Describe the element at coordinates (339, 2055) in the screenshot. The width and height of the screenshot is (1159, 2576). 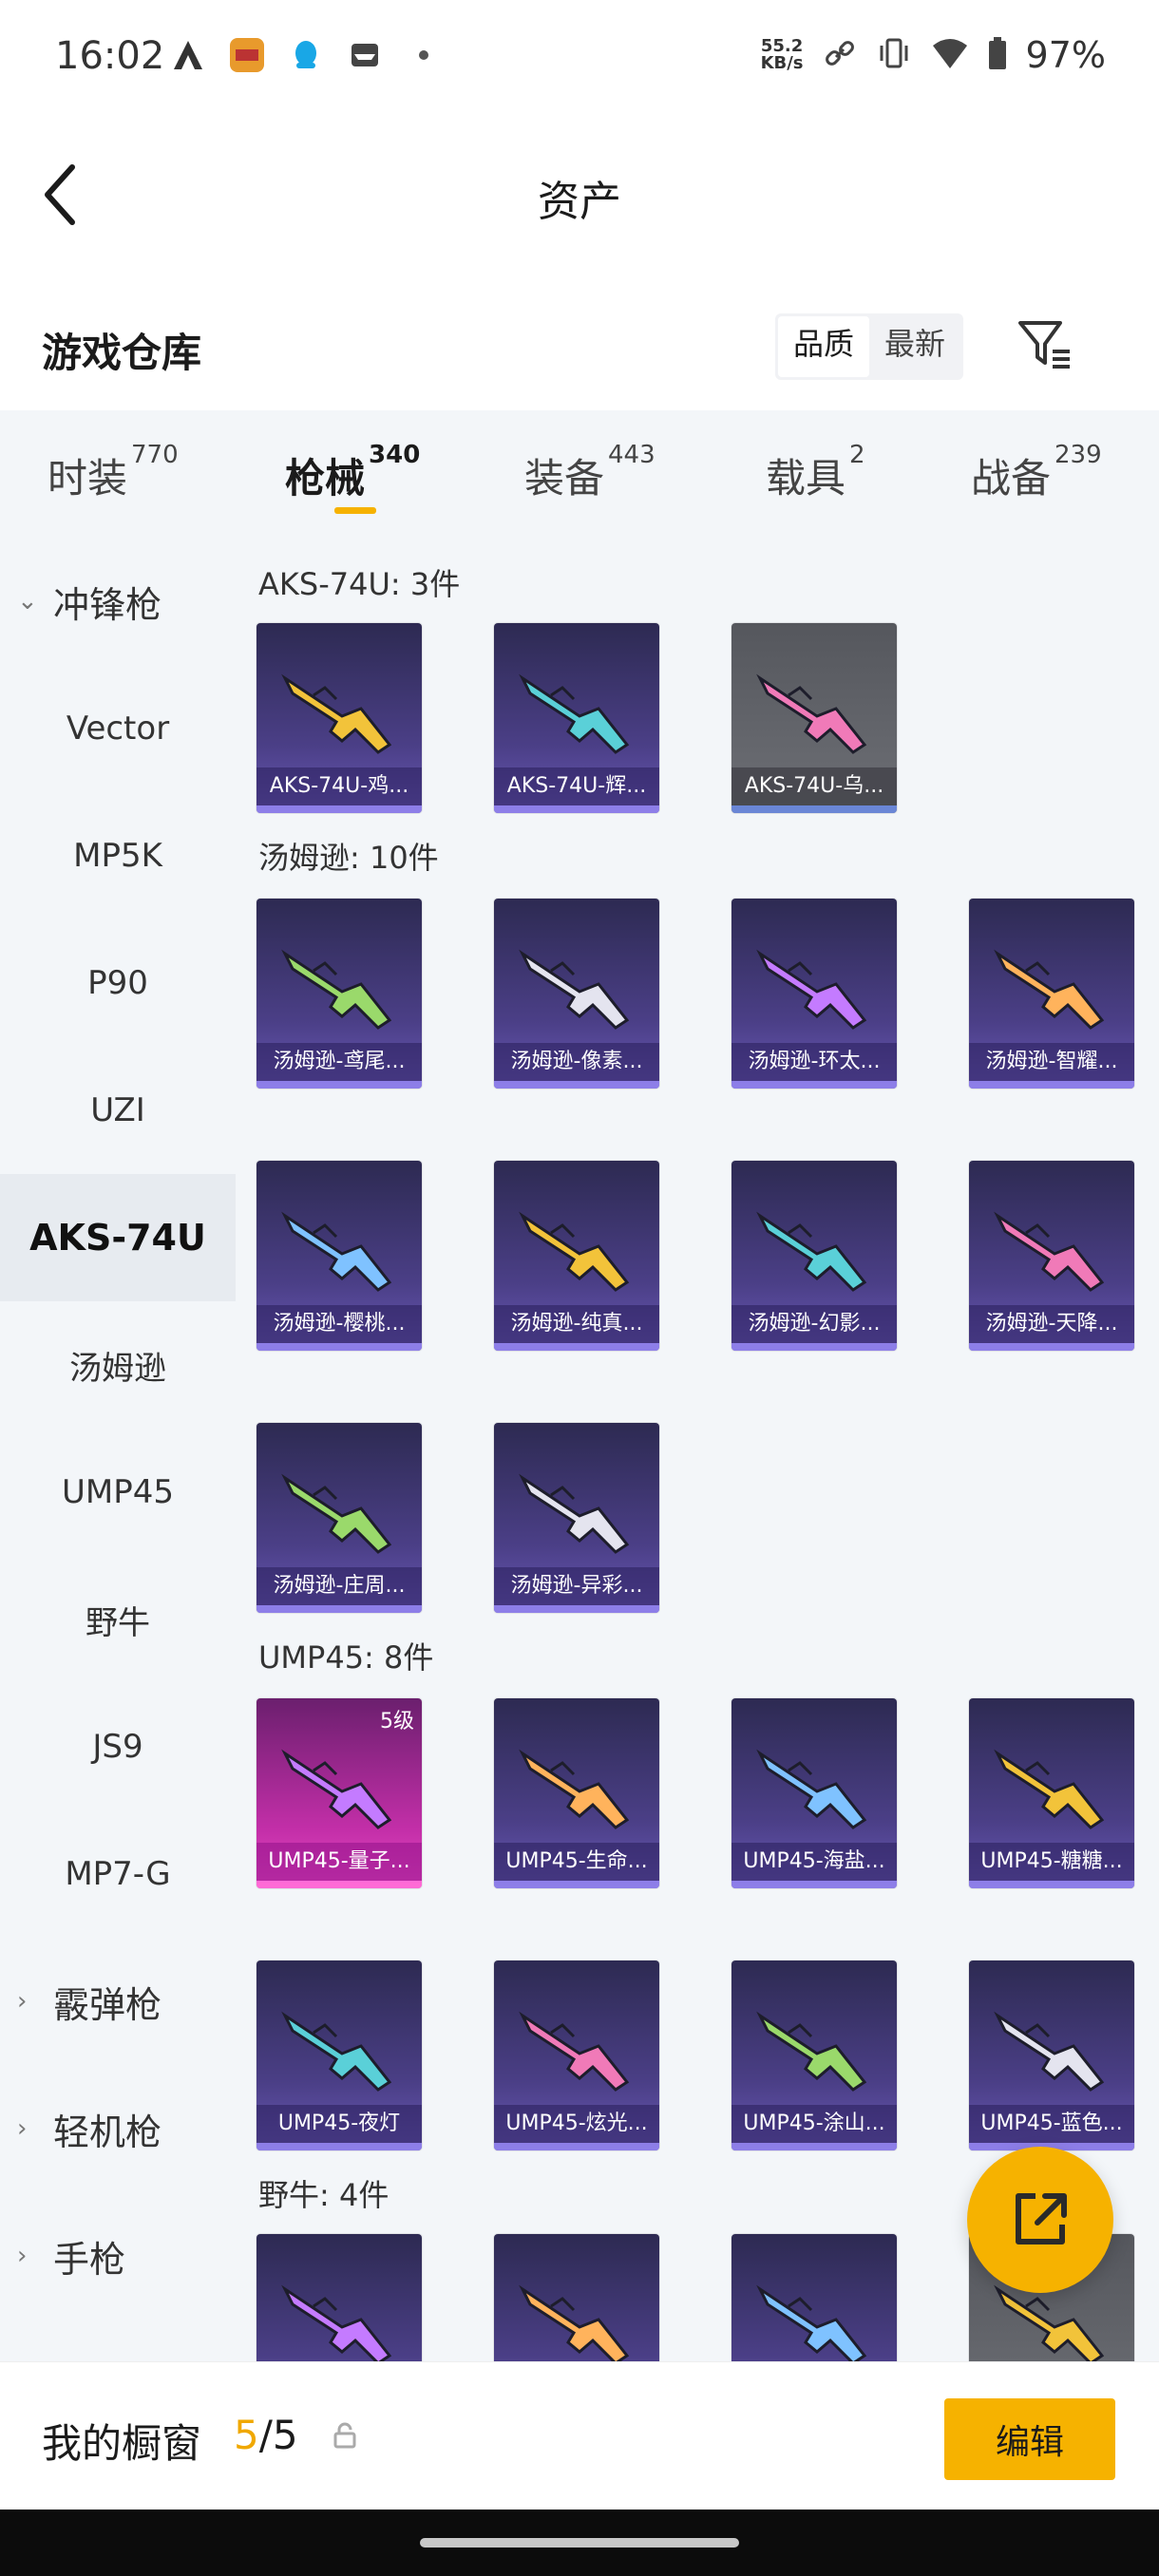
I see `weapon-card: UMP45-夜灯` at that location.